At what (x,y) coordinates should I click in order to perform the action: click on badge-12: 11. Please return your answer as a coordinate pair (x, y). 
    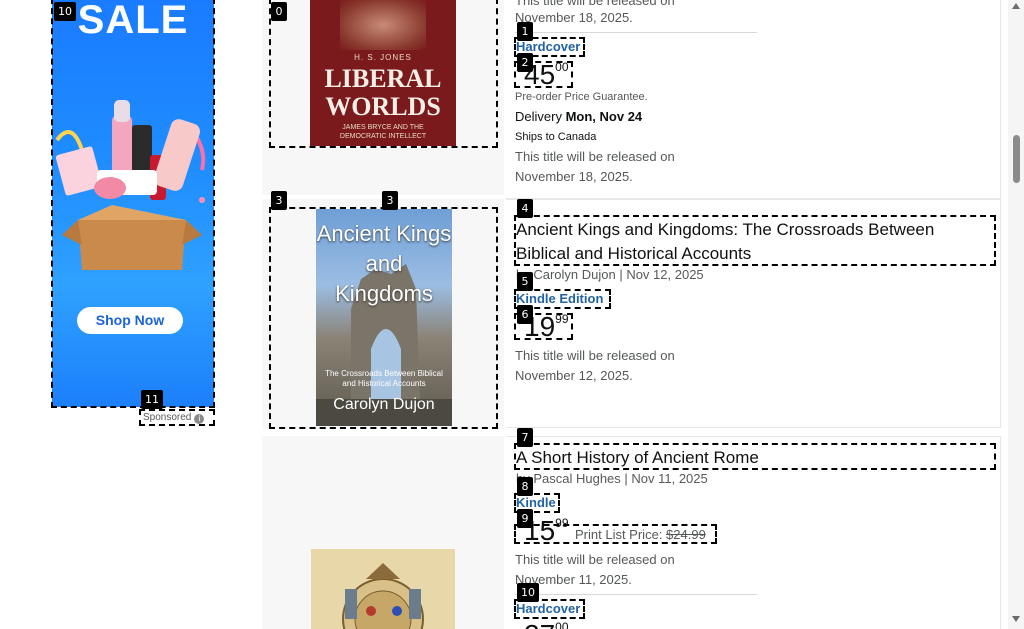
    Looking at the image, I should click on (152, 399).